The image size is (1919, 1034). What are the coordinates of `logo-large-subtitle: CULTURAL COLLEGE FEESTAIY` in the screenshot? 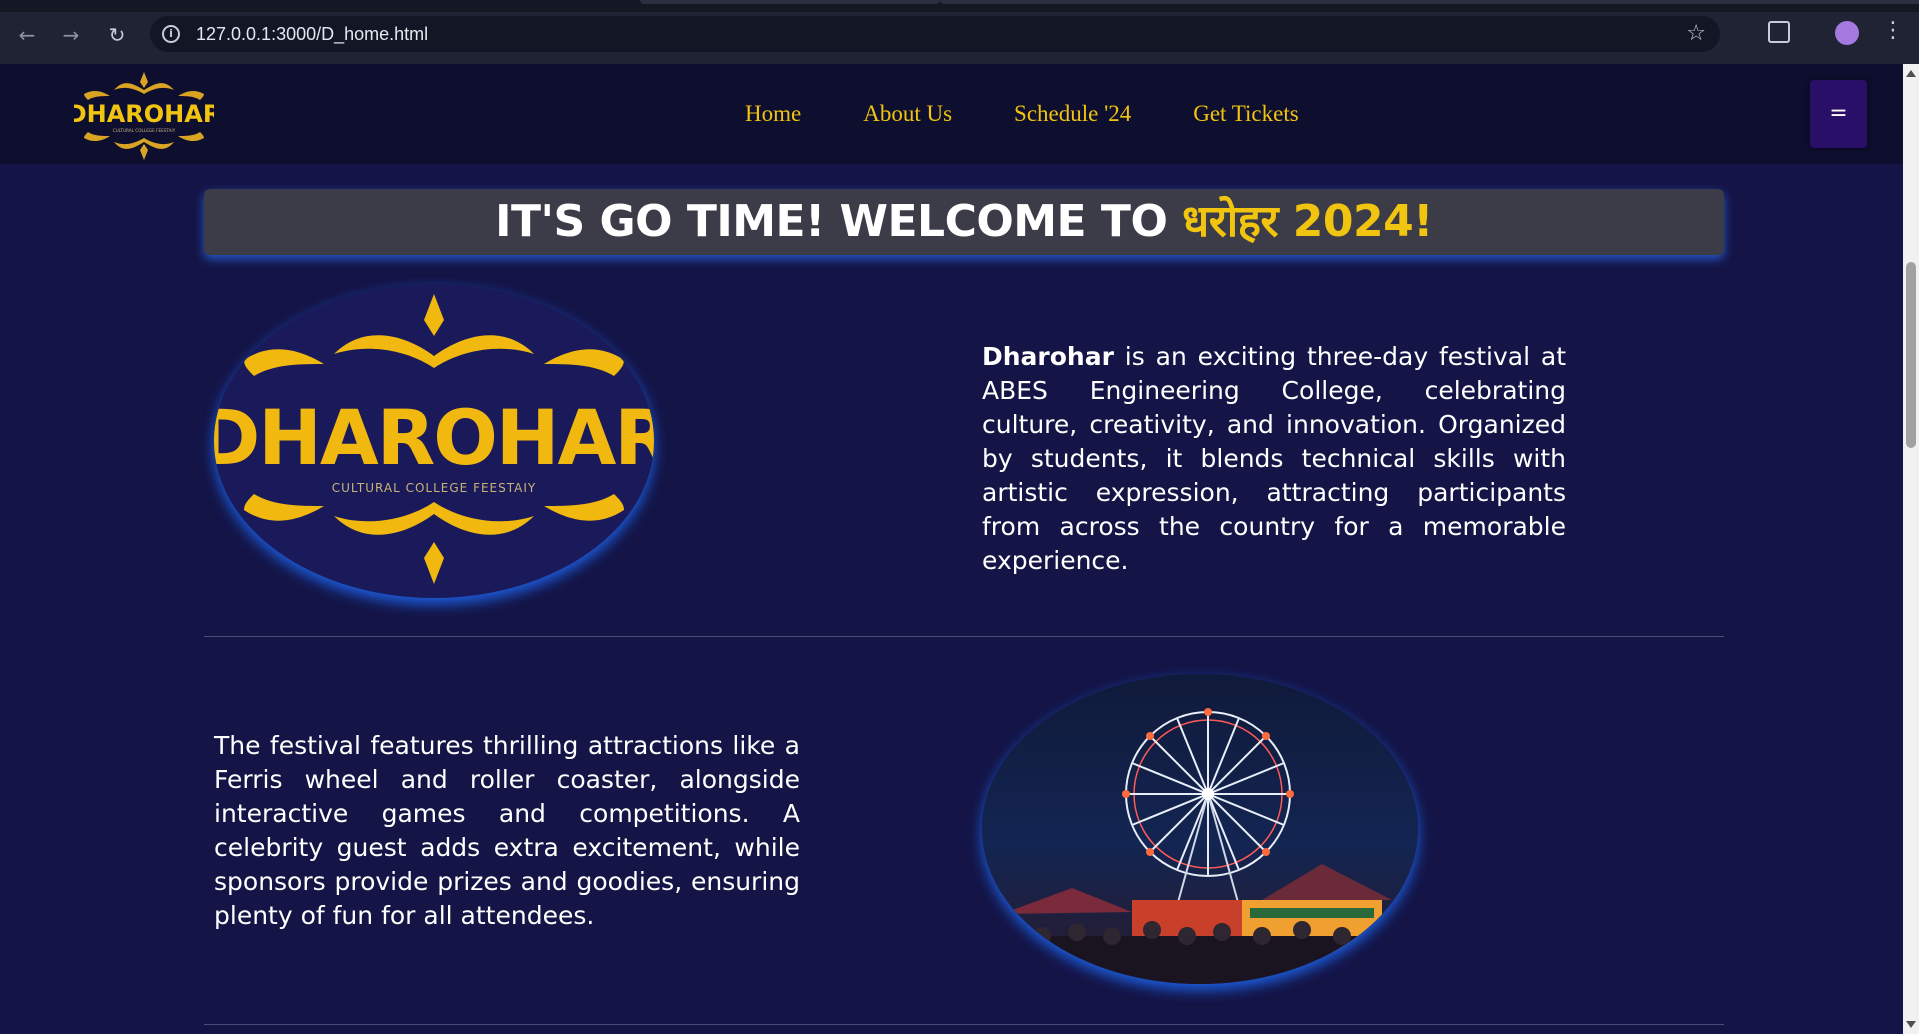 It's located at (434, 488).